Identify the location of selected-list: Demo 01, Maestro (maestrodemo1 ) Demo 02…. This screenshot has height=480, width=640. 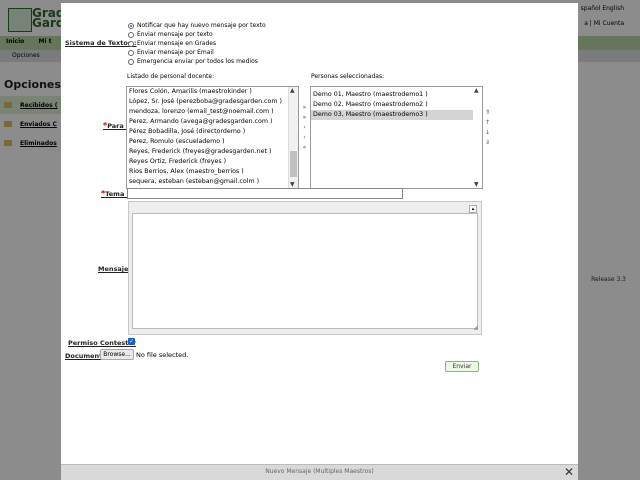
(396, 137).